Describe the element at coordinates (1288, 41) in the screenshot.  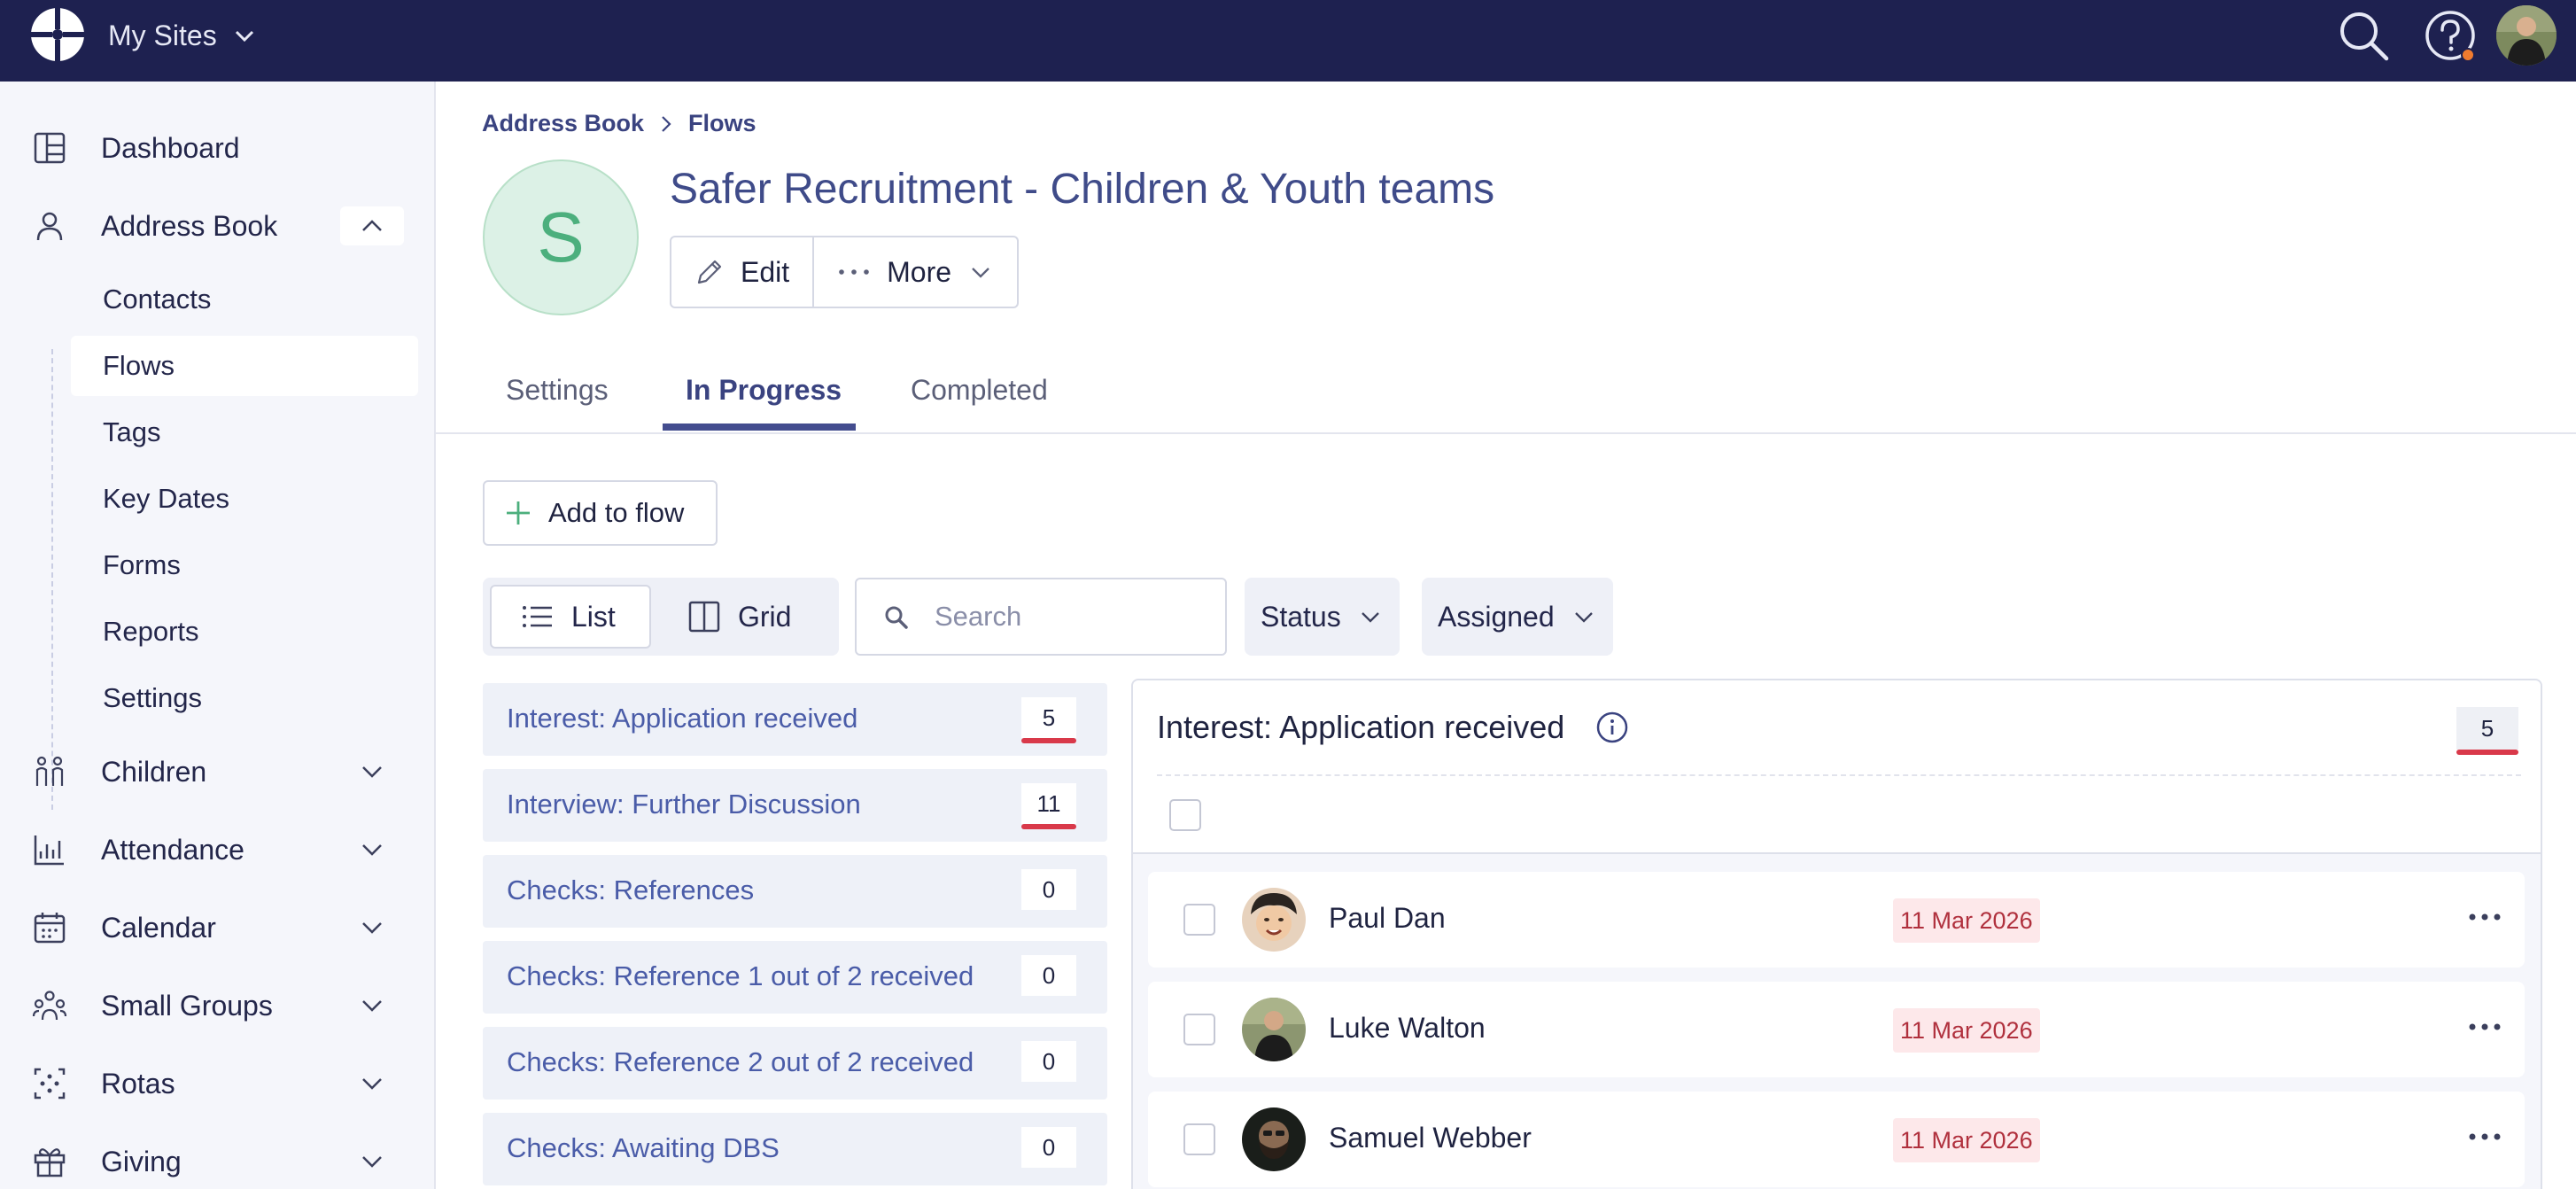
I see `top-bar: My Sites` at that location.